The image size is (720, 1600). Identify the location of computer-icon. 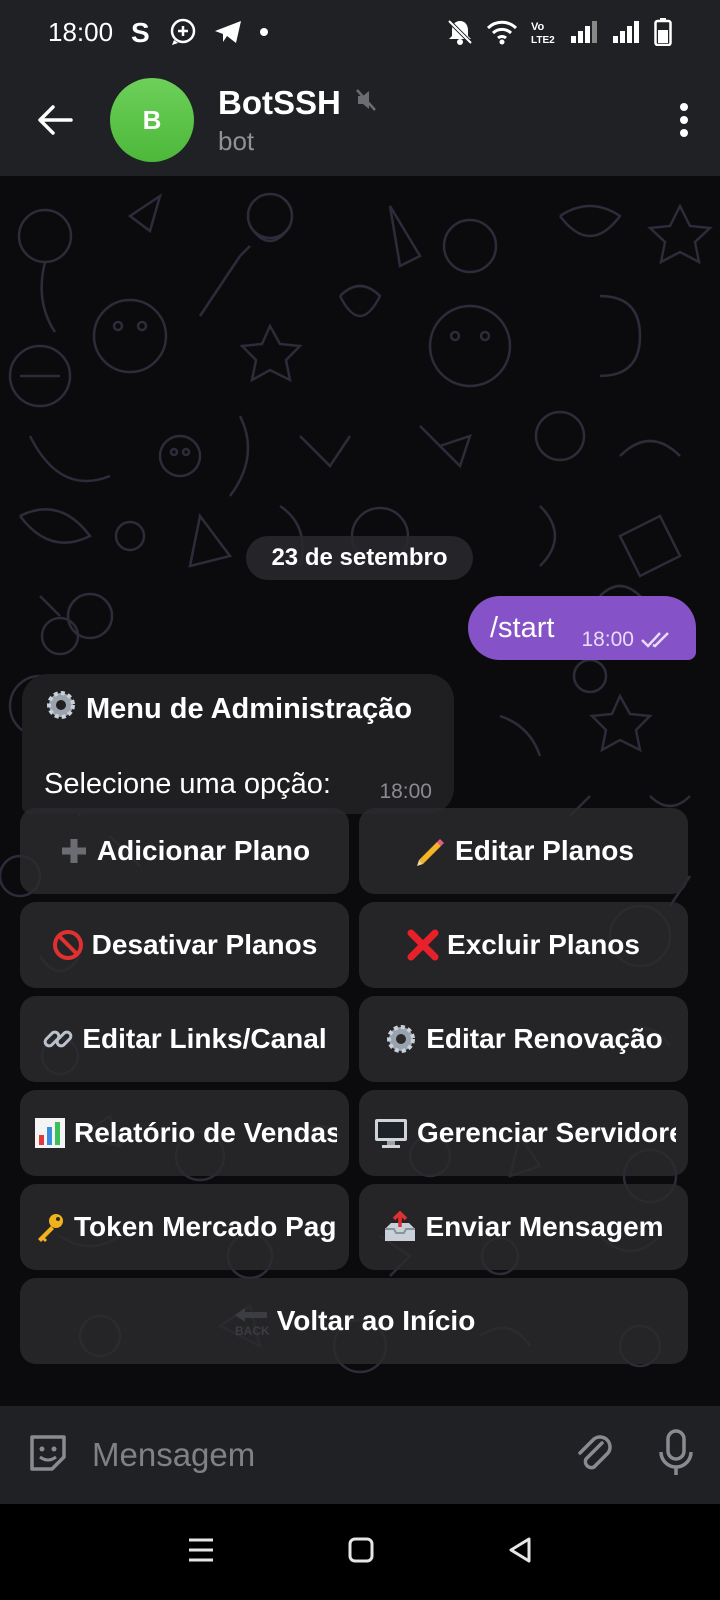
(391, 1133).